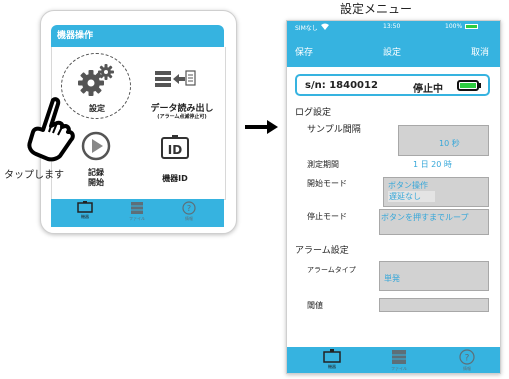 Image resolution: width=509 pixels, height=379 pixels. I want to click on id-icon-text: ID, so click(175, 150).